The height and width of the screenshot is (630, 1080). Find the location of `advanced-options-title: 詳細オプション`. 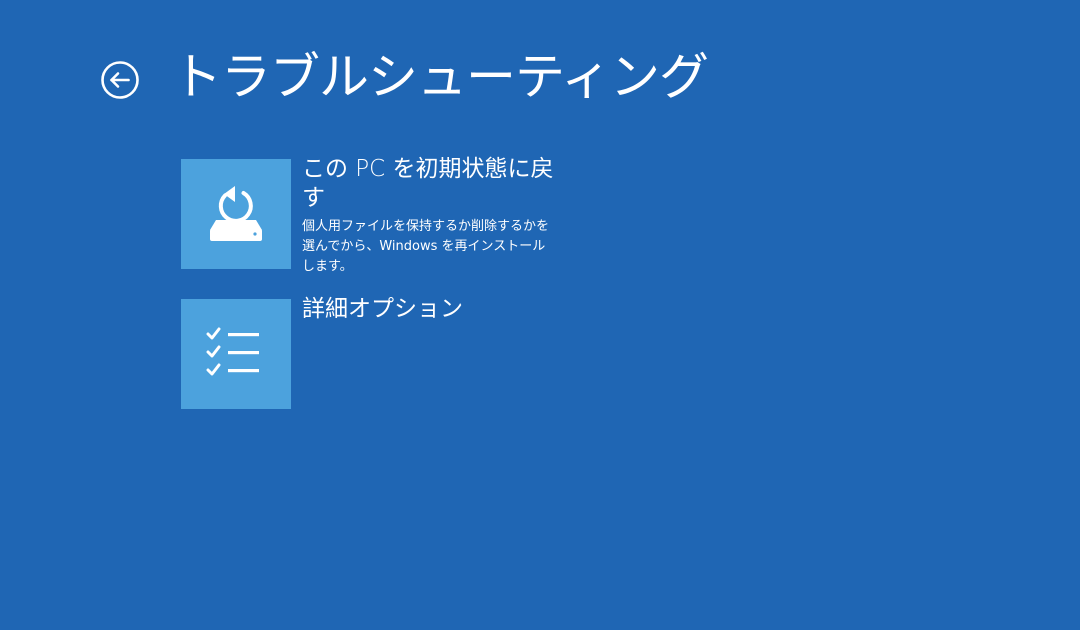

advanced-options-title: 詳細オプション is located at coordinates (382, 309).